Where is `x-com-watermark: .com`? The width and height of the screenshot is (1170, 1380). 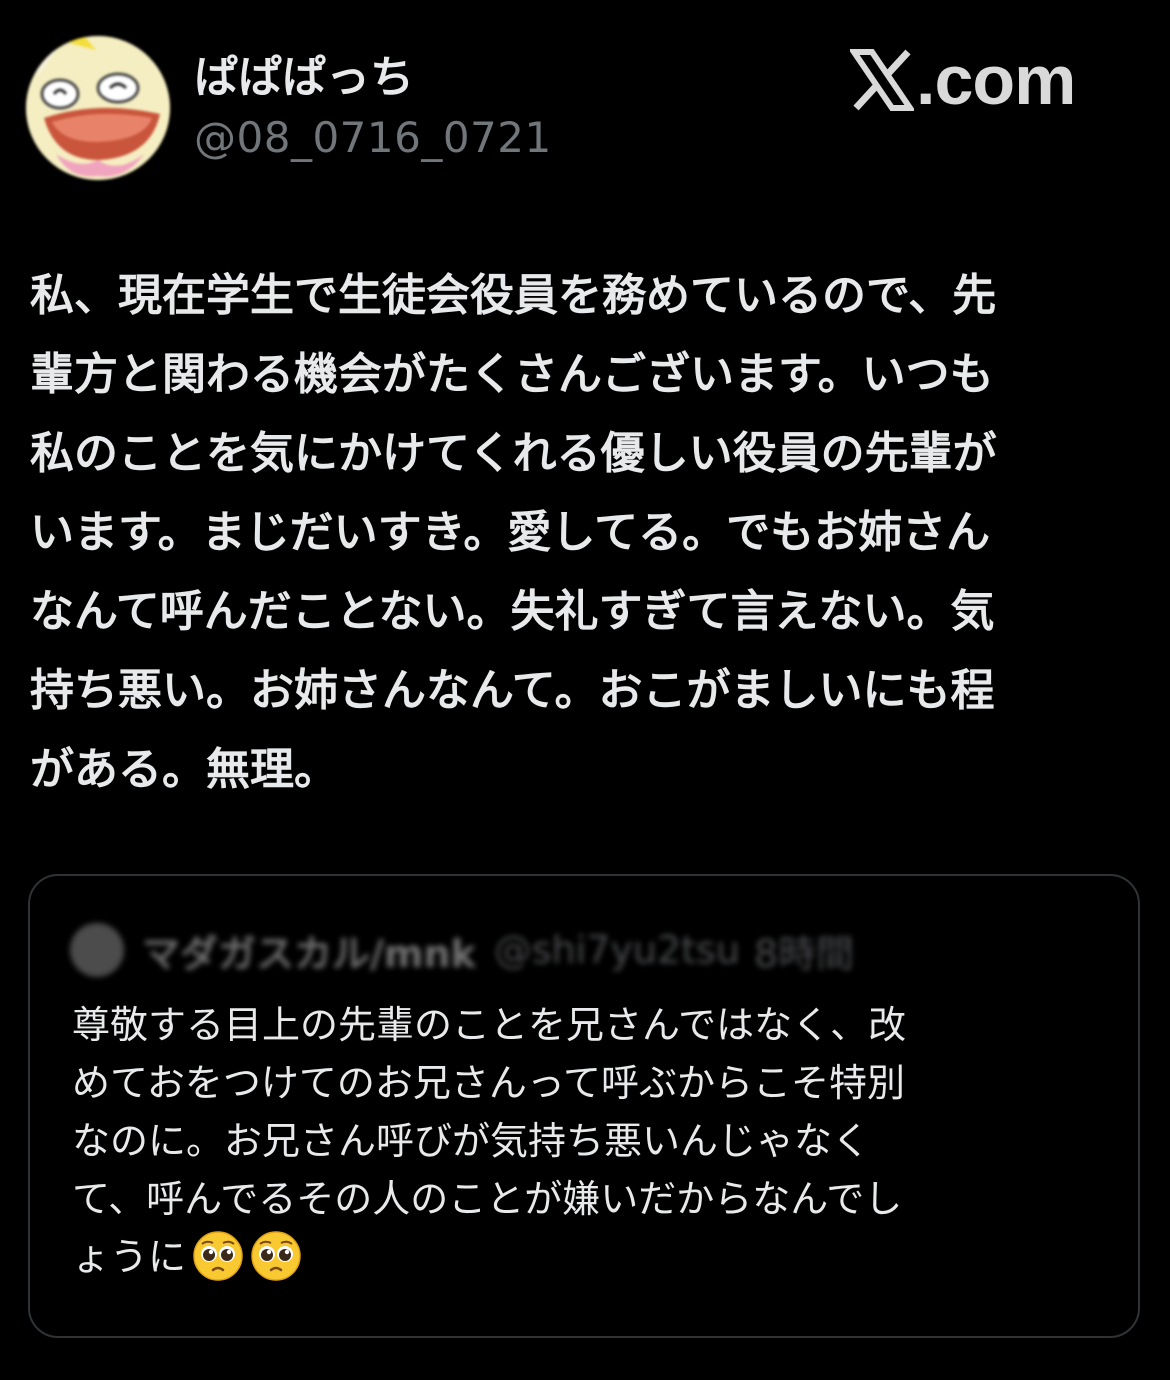 x-com-watermark: .com is located at coordinates (963, 80).